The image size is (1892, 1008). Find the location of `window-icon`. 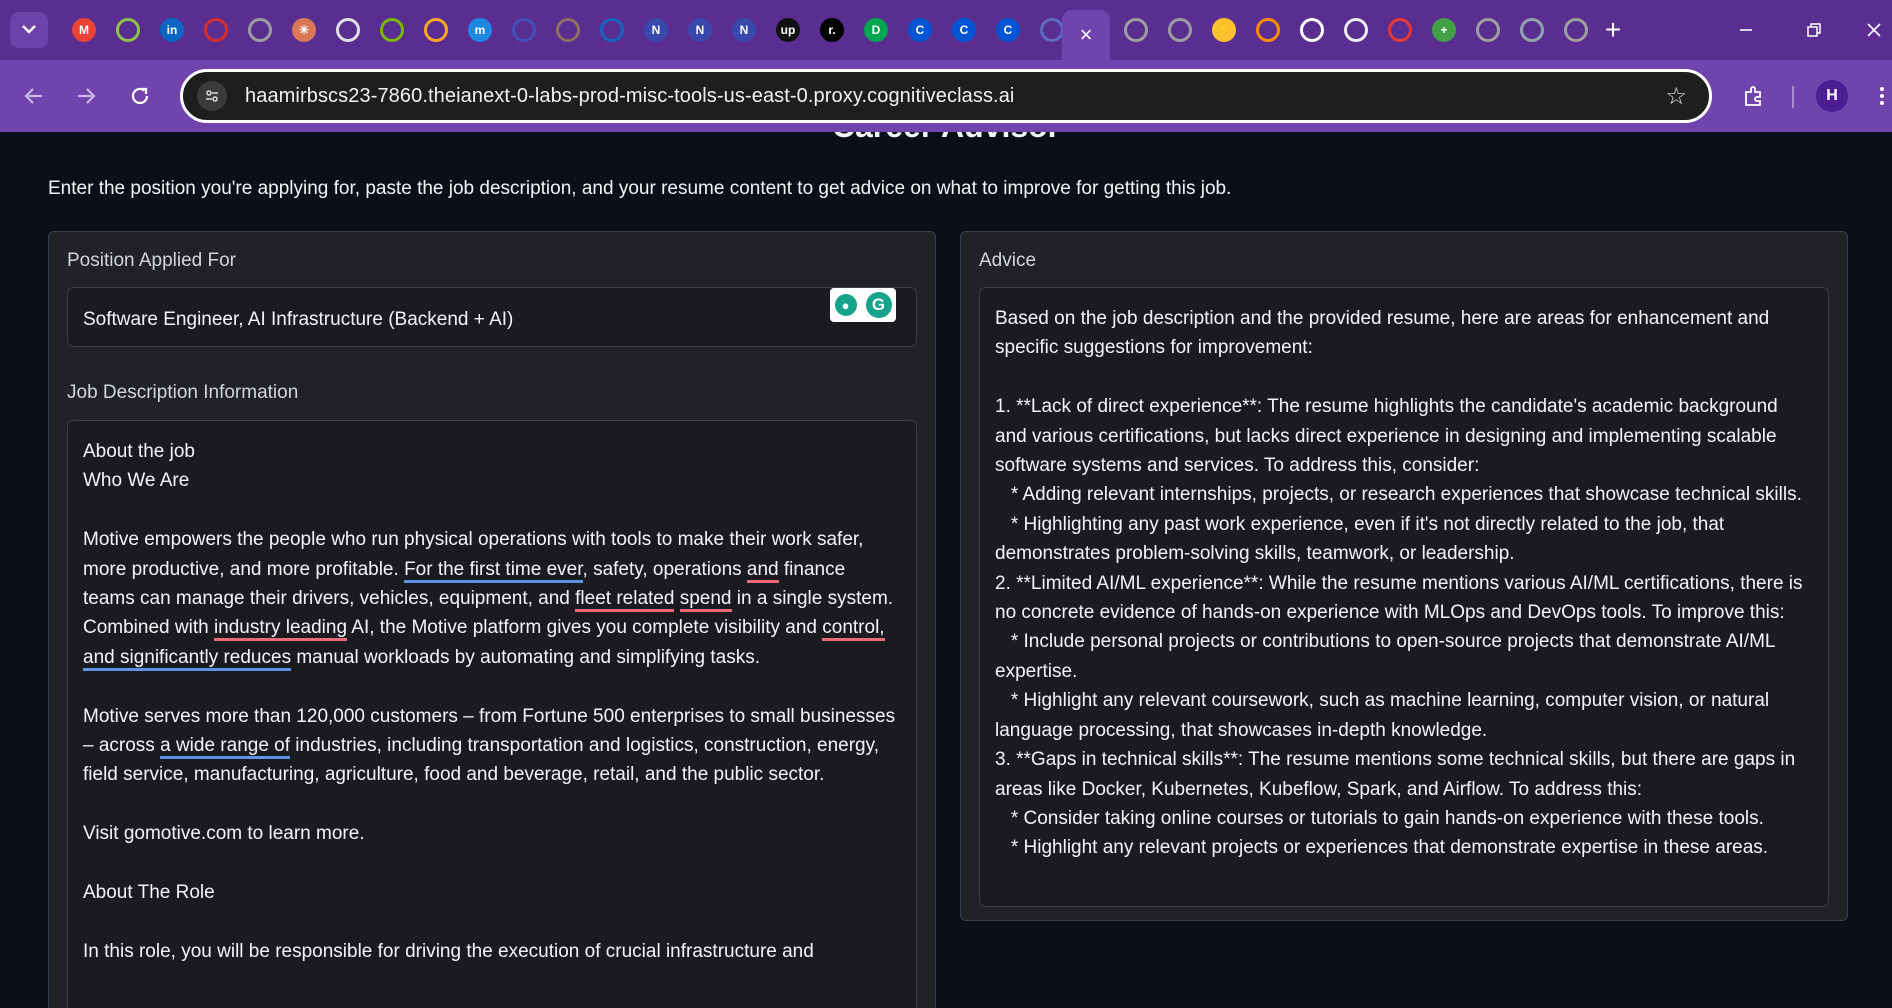

window-icon is located at coordinates (1532, 30).